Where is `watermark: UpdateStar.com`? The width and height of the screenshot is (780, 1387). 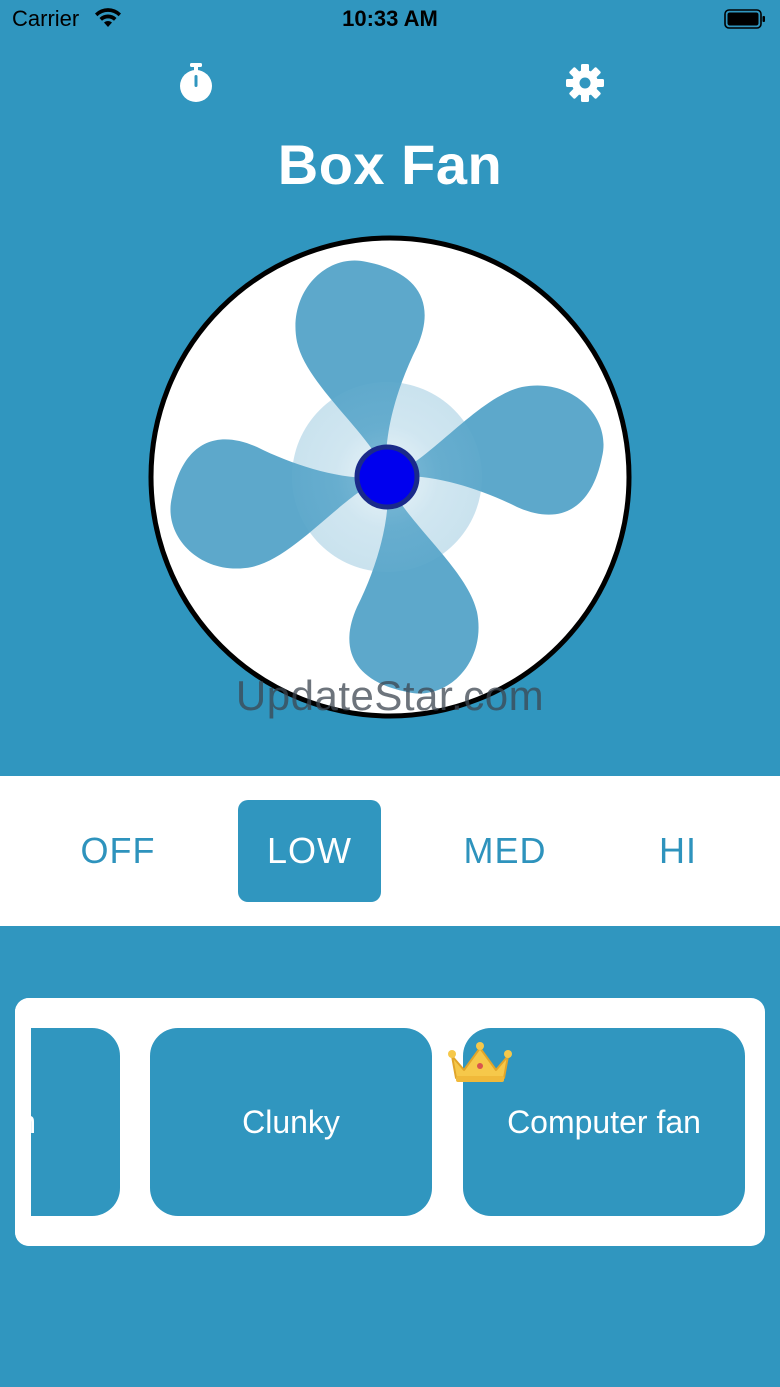 watermark: UpdateStar.com is located at coordinates (390, 695).